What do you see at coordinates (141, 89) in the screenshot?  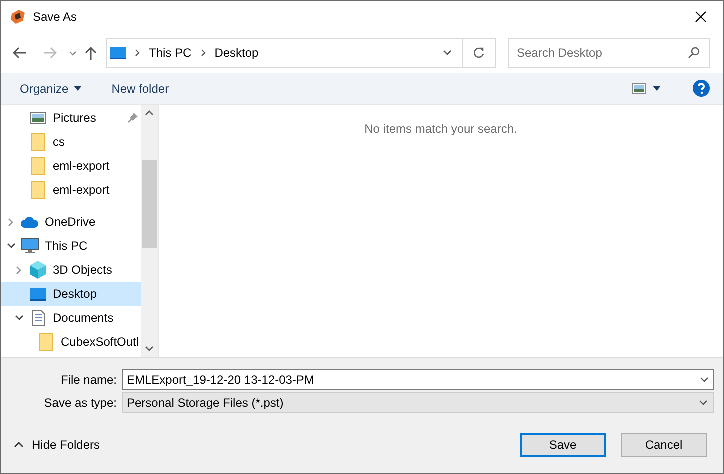 I see `new-folder-button: New folder` at bounding box center [141, 89].